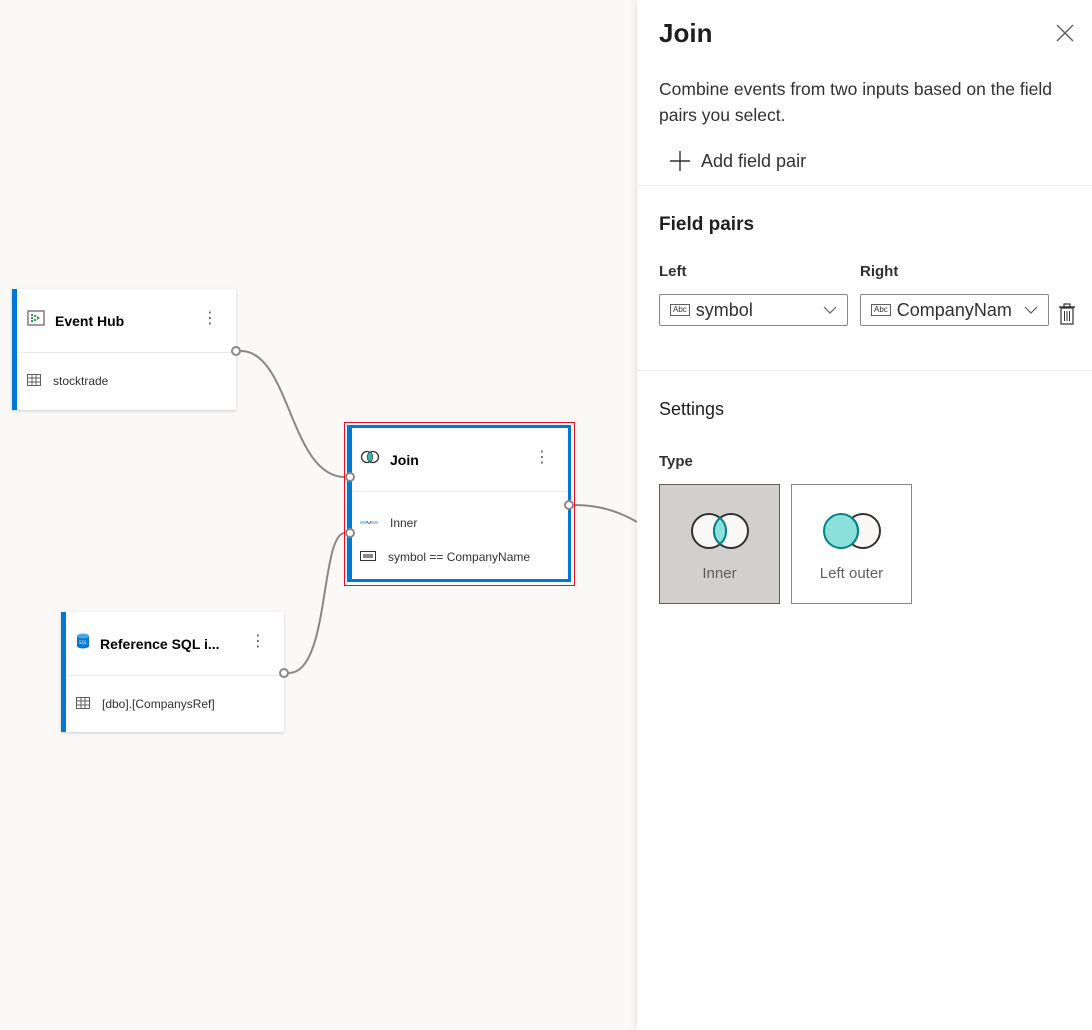 This screenshot has height=1030, width=1092. What do you see at coordinates (370, 459) in the screenshot?
I see `join-icon` at bounding box center [370, 459].